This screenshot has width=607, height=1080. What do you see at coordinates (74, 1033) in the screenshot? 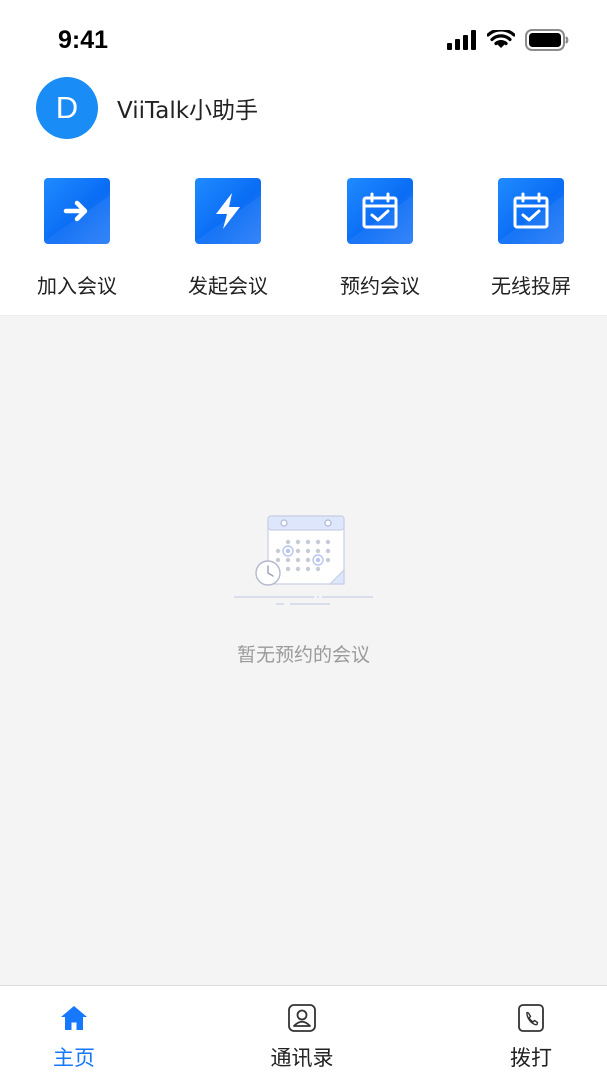
I see `tab-home: 主页` at bounding box center [74, 1033].